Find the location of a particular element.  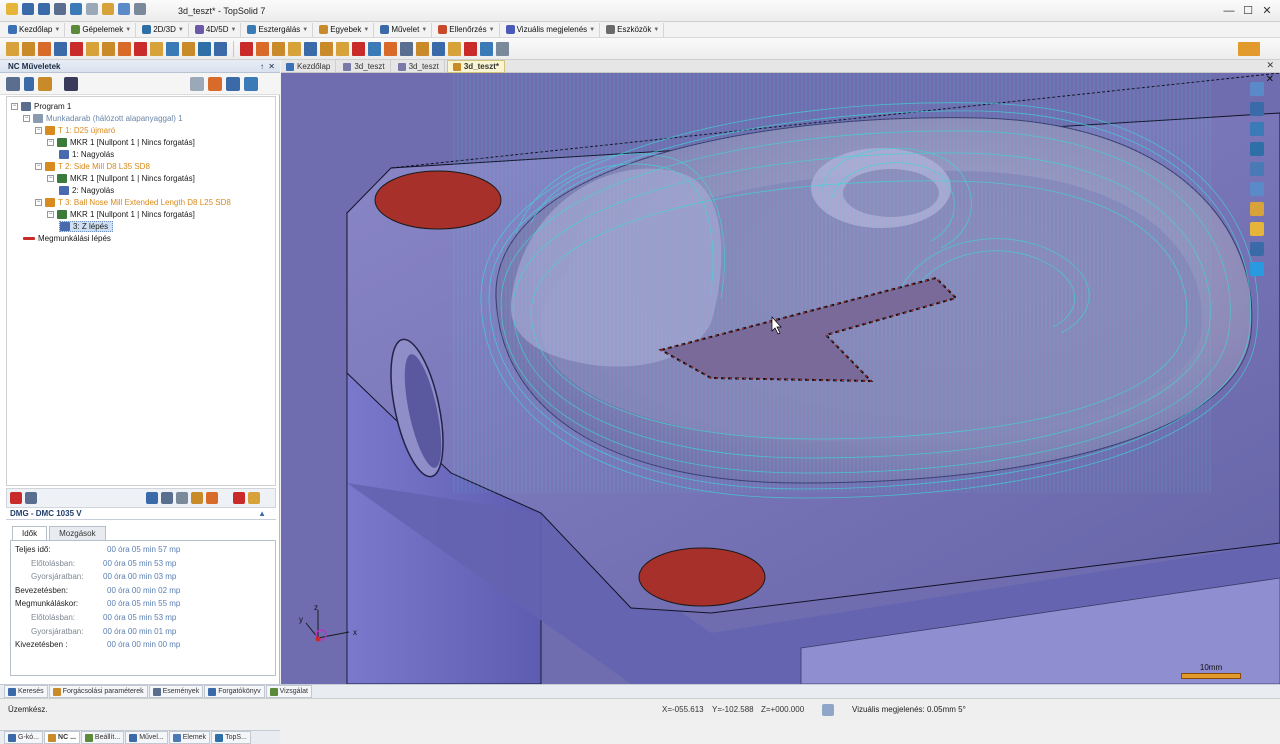

tool-change-icon is located at coordinates (182, 498).